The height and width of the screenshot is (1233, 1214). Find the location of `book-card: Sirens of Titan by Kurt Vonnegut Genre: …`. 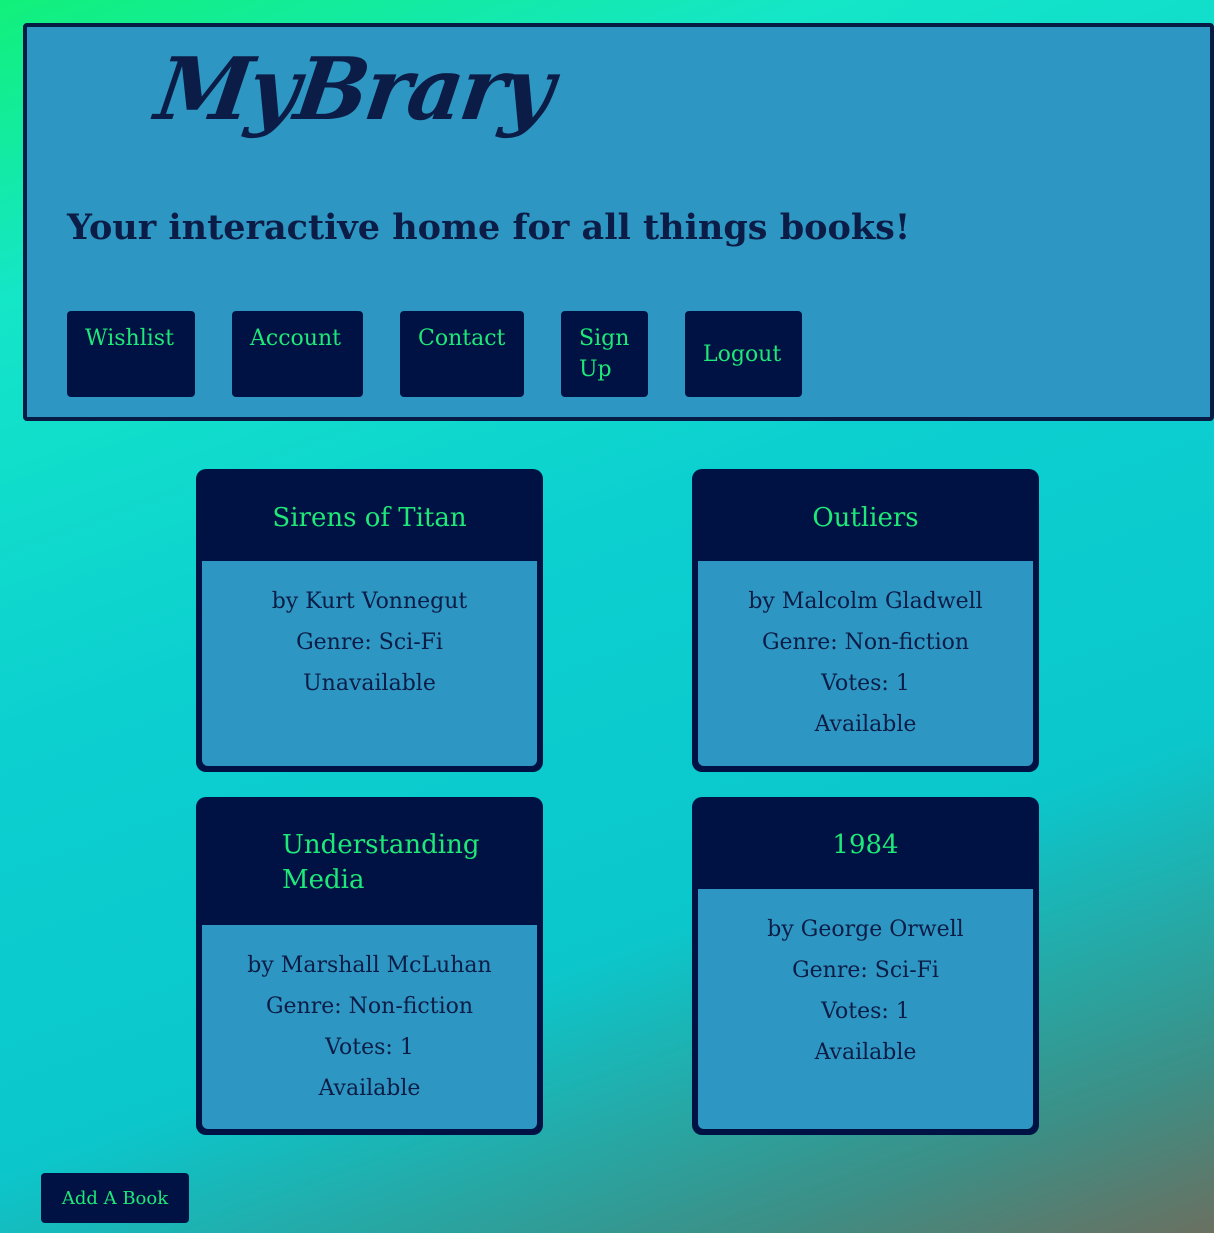

book-card: Sirens of Titan by Kurt Vonnegut Genre: … is located at coordinates (369, 620).